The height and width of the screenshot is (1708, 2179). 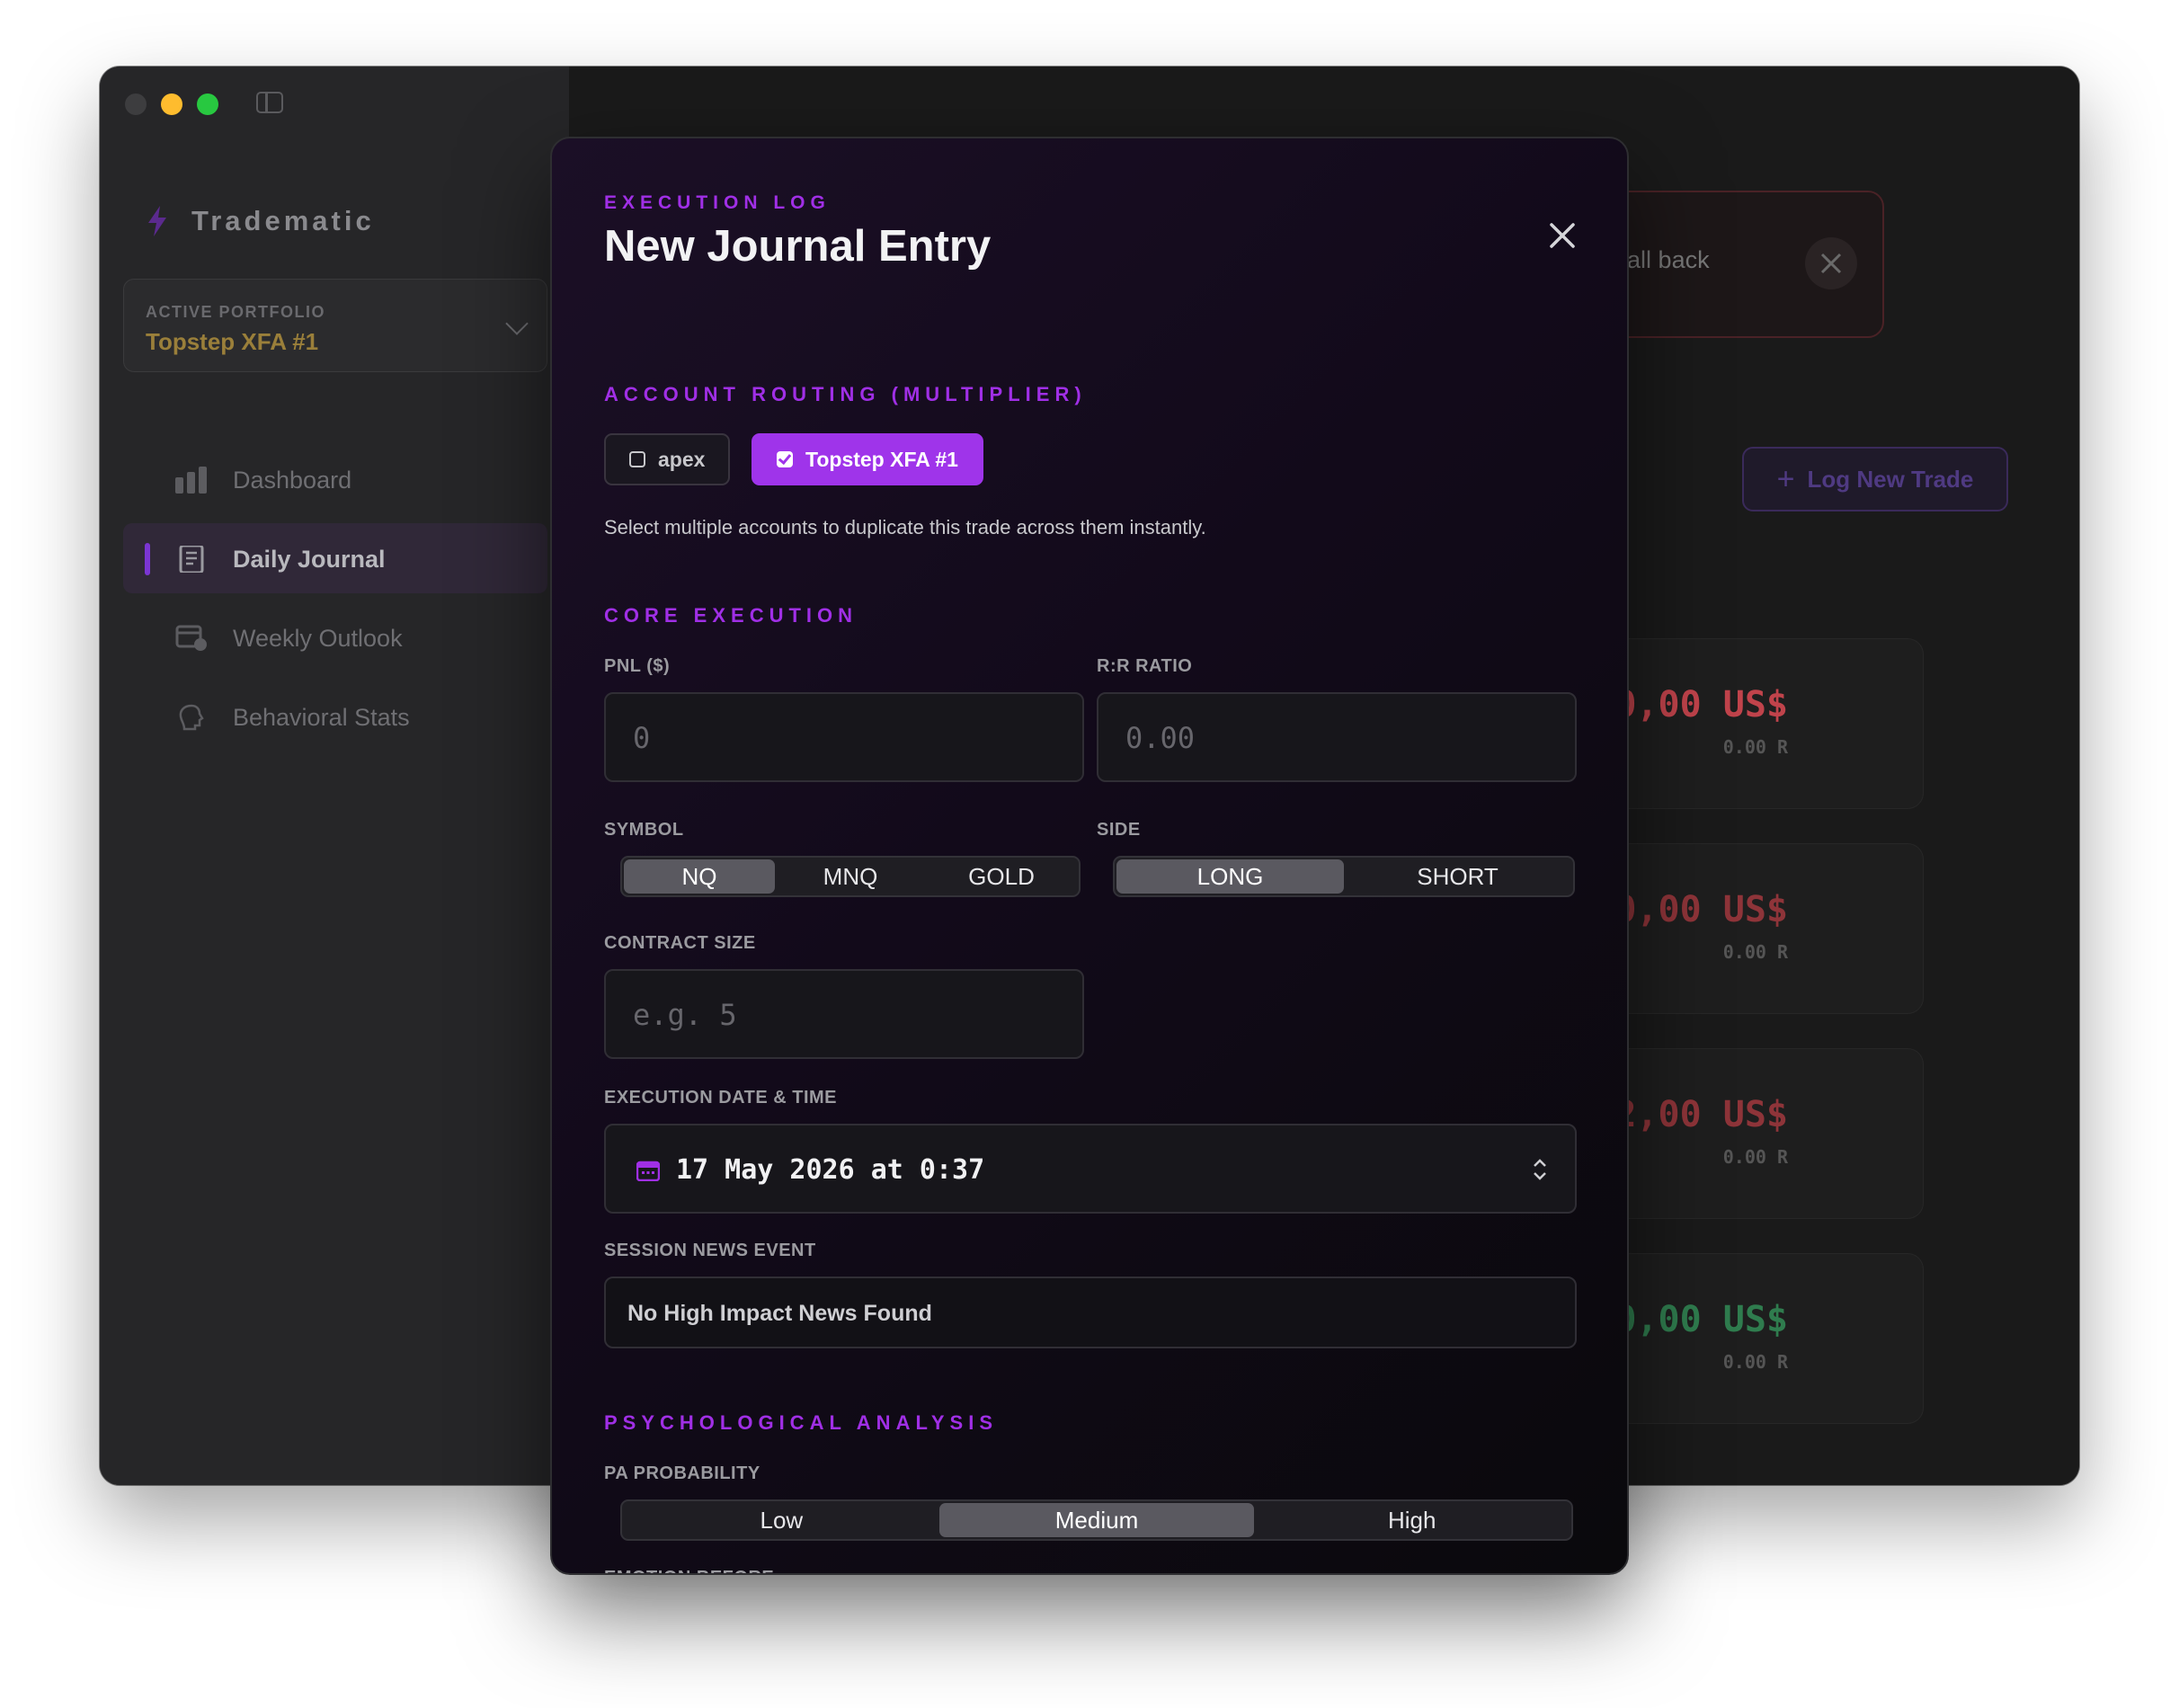 I want to click on sidebar-item-weekly-outlook: Weekly Outlook, so click(x=335, y=637).